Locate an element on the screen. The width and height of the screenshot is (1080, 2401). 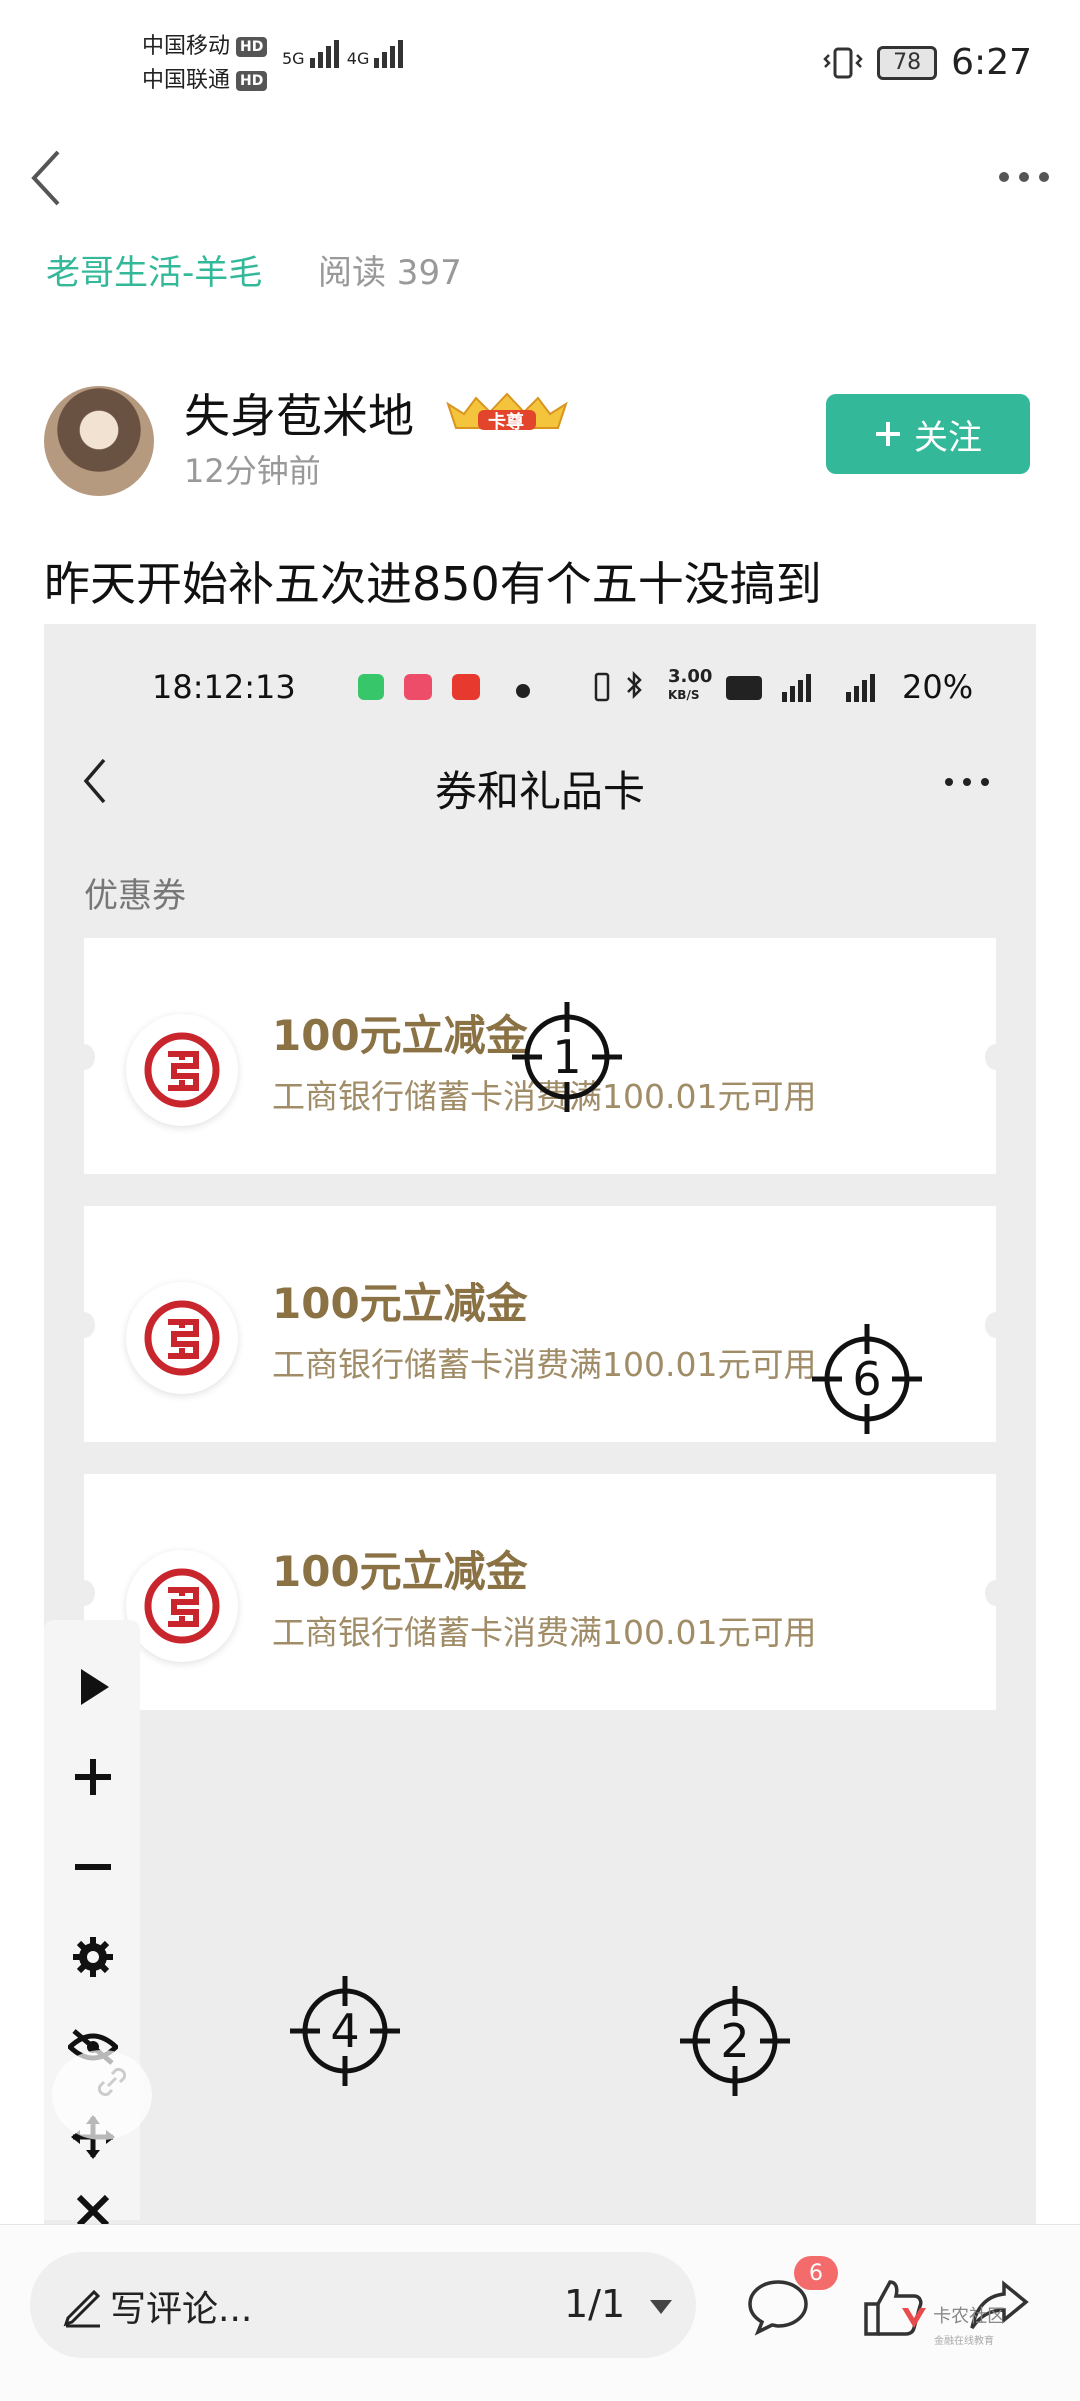
embedded-page-title: 券和礼品卡 is located at coordinates (539, 791).